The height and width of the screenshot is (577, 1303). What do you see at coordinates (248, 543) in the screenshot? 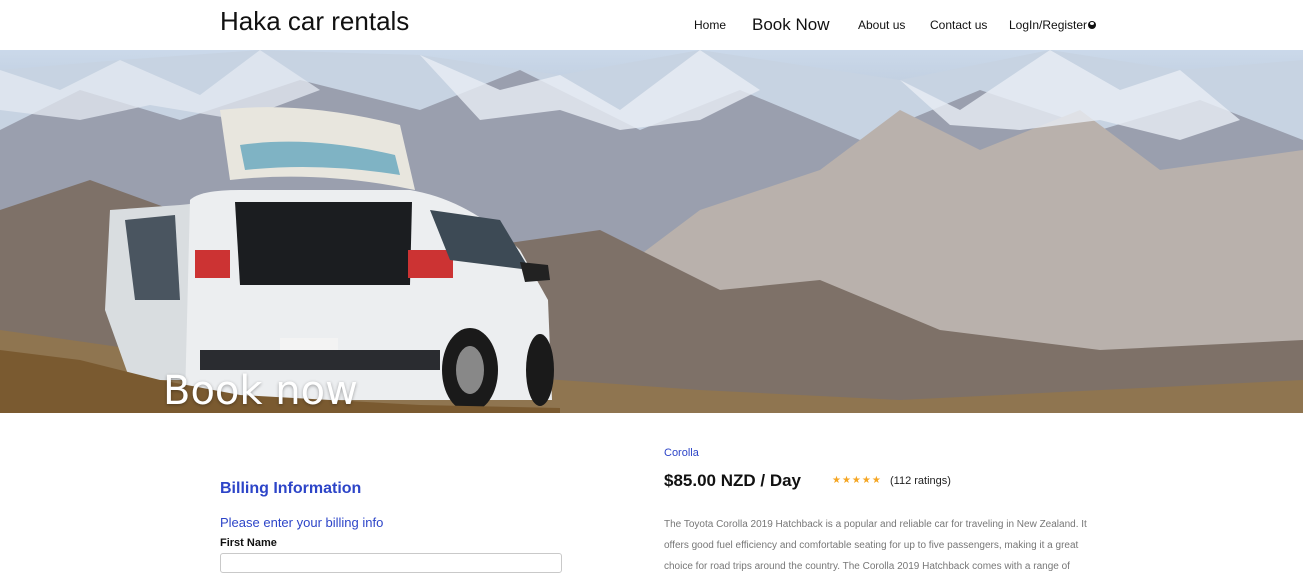
I see `first-name-label: First Name` at bounding box center [248, 543].